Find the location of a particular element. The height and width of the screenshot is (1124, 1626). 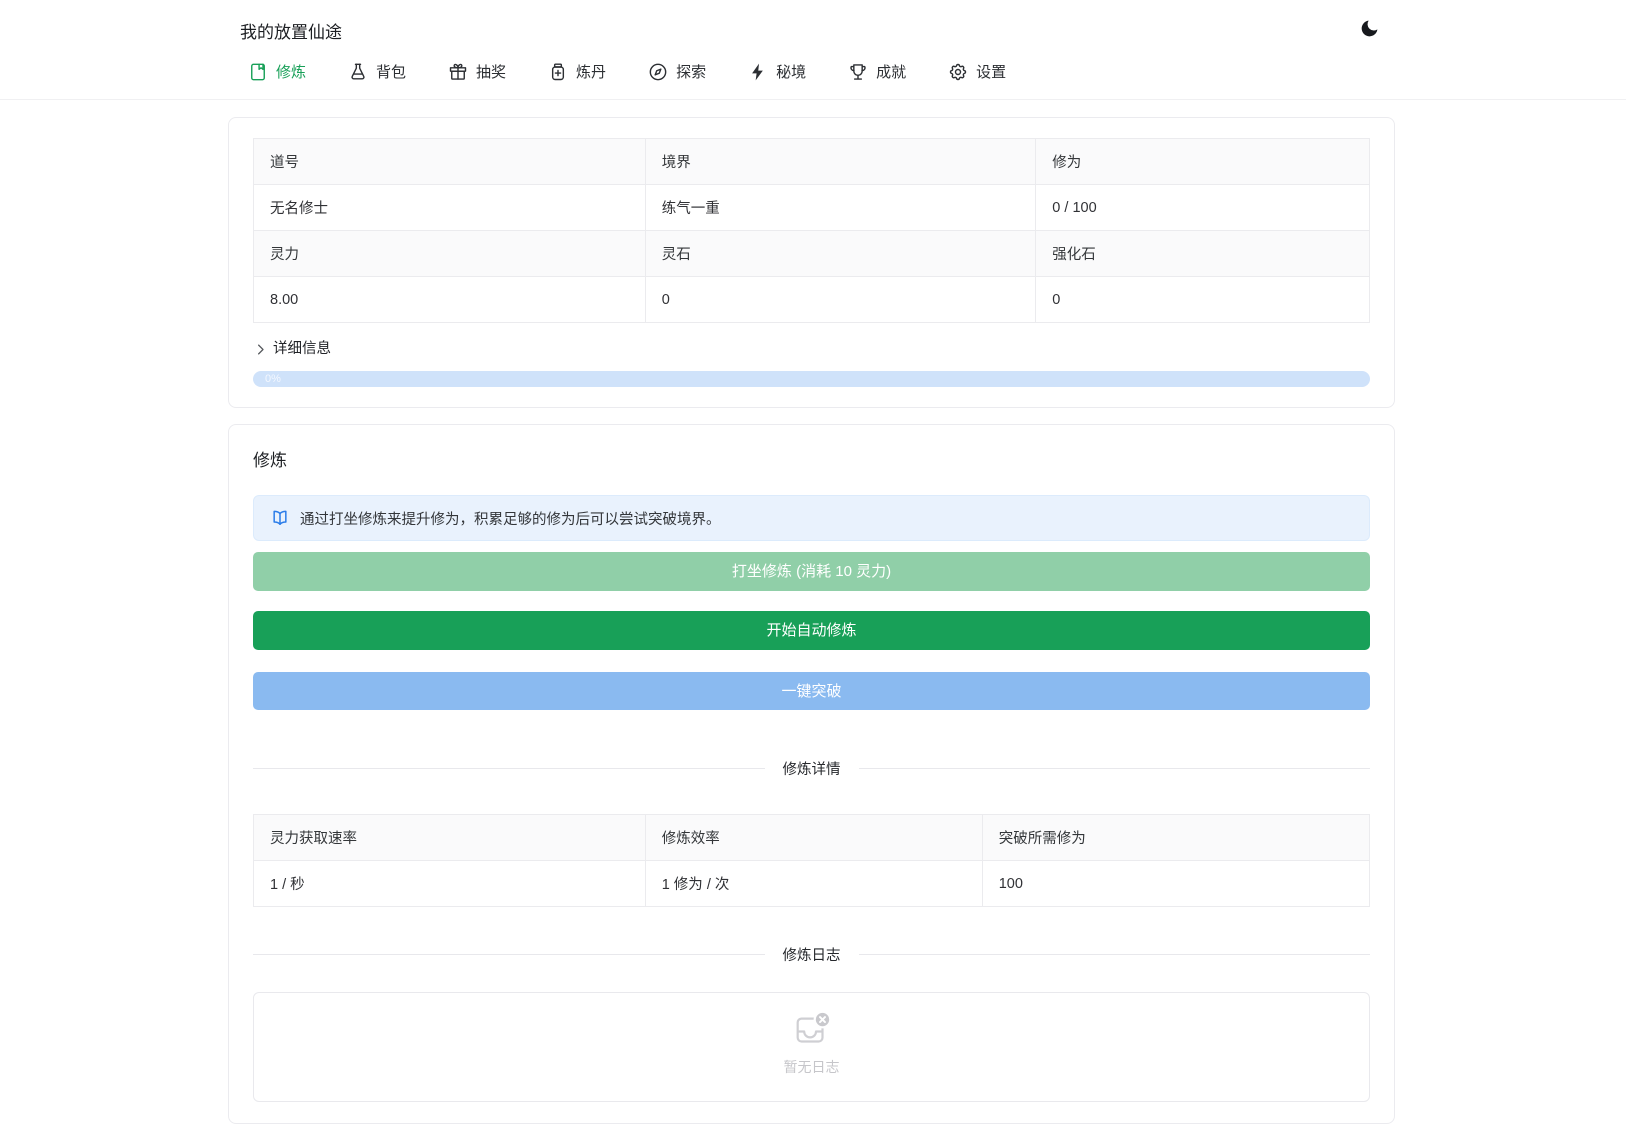

tab-explore: 探索 is located at coordinates (677, 71).